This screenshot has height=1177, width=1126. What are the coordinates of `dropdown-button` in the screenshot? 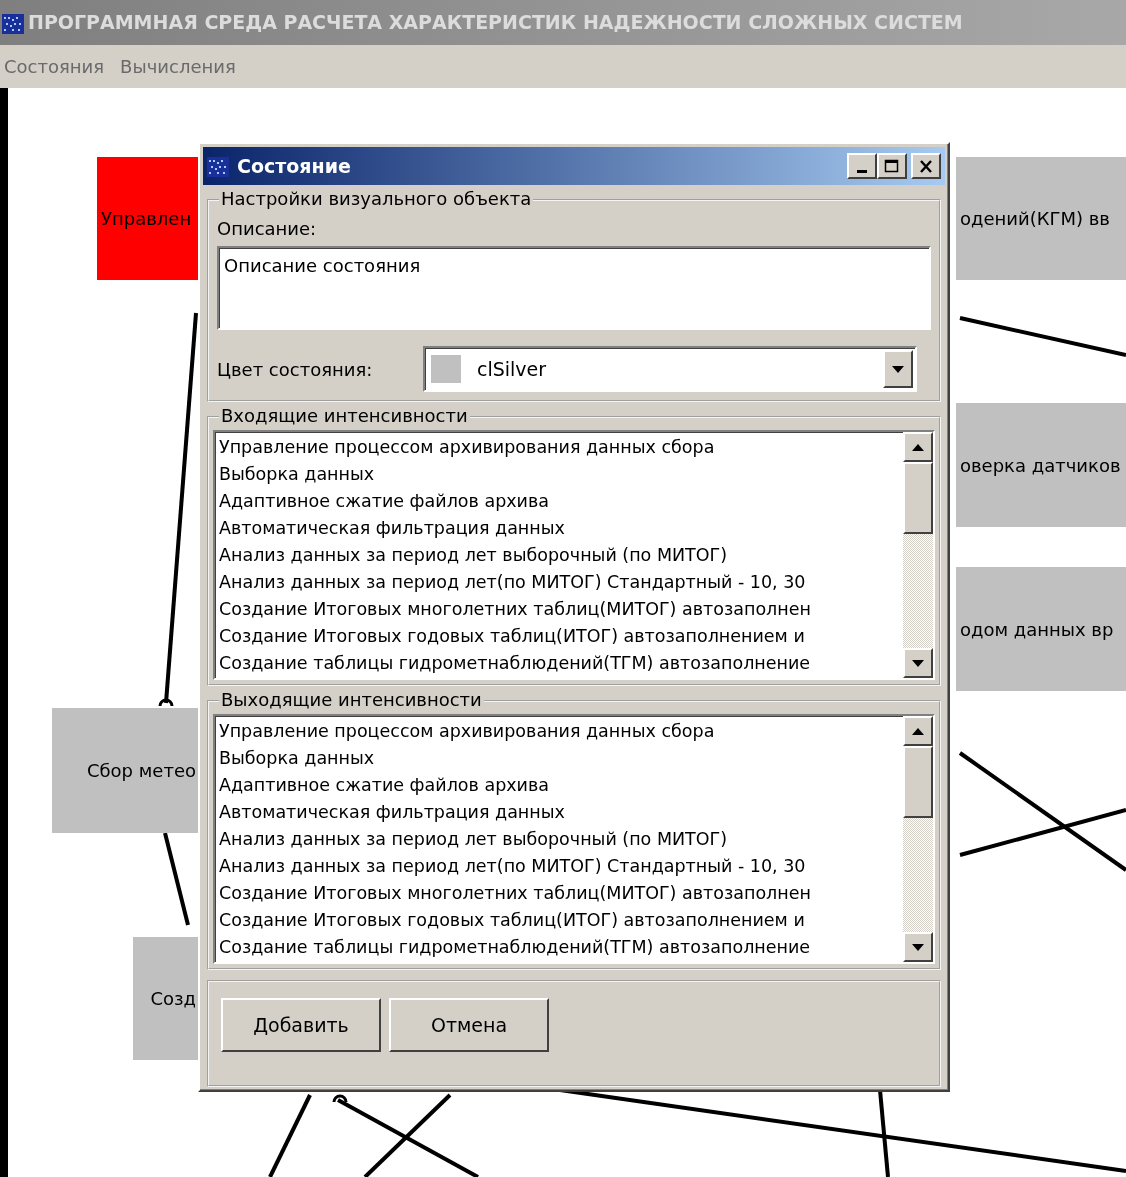 It's located at (898, 369).